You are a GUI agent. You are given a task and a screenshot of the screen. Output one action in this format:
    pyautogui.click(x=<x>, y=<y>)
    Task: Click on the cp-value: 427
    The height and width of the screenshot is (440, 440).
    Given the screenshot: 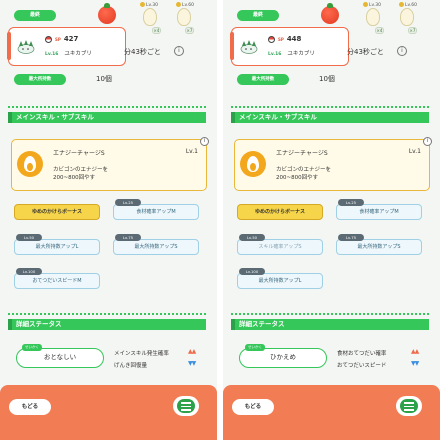 What is the action you would take?
    pyautogui.click(x=71, y=39)
    